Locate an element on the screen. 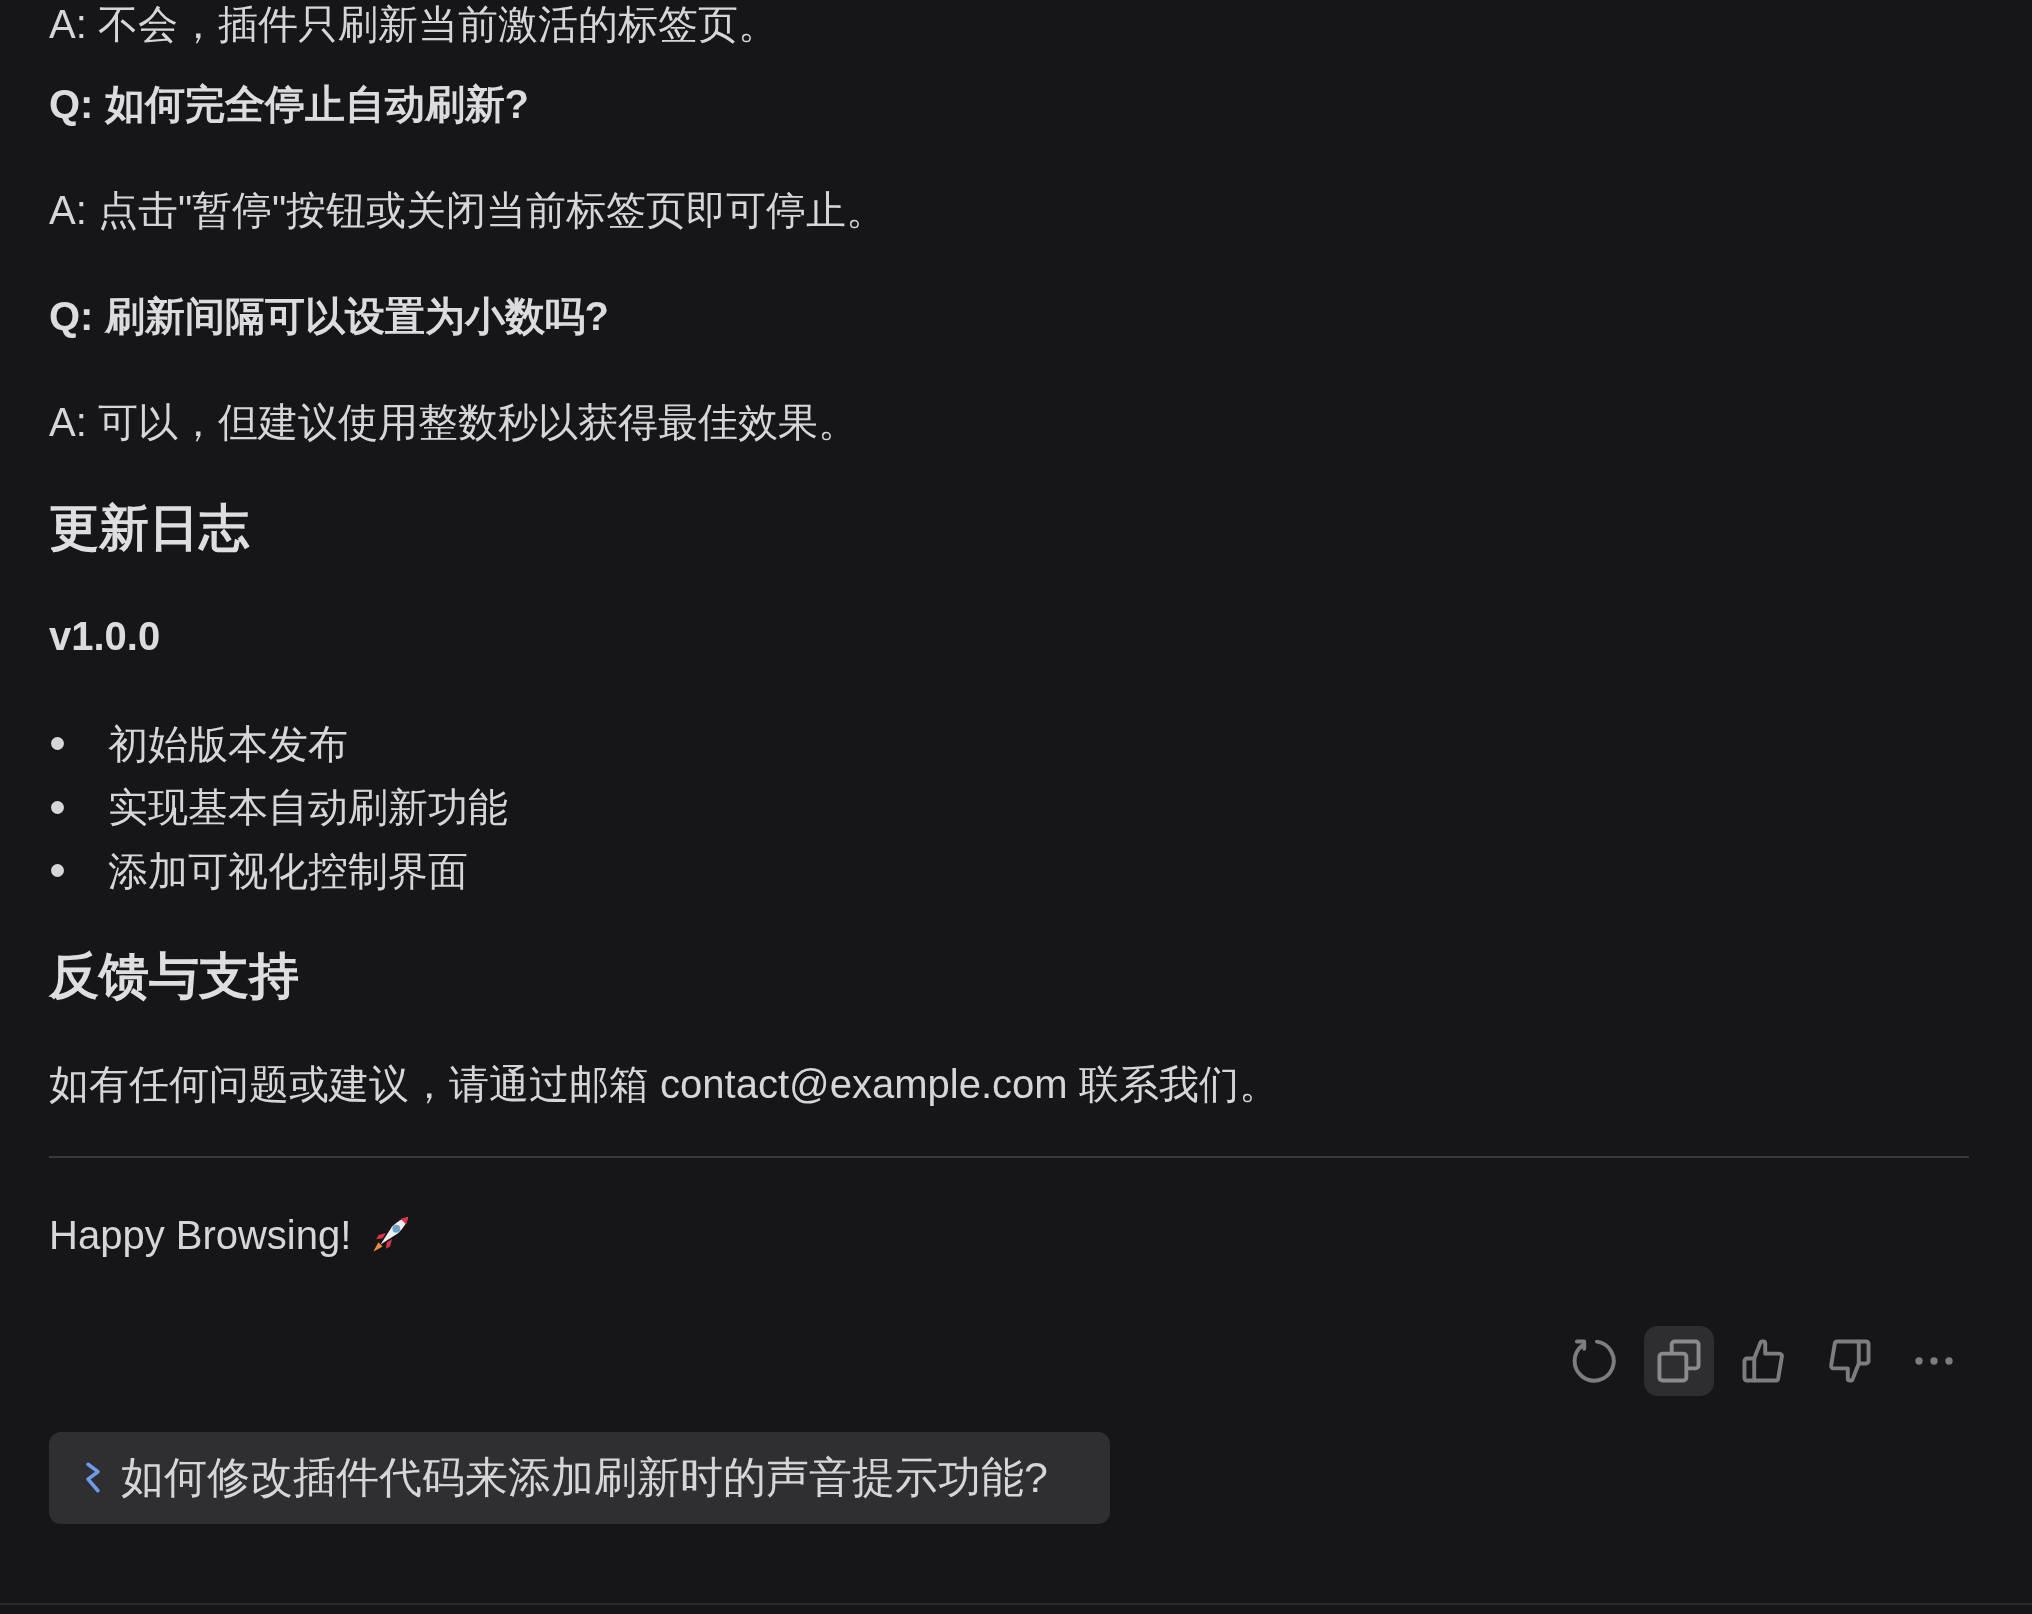  copy-button is located at coordinates (1679, 1360).